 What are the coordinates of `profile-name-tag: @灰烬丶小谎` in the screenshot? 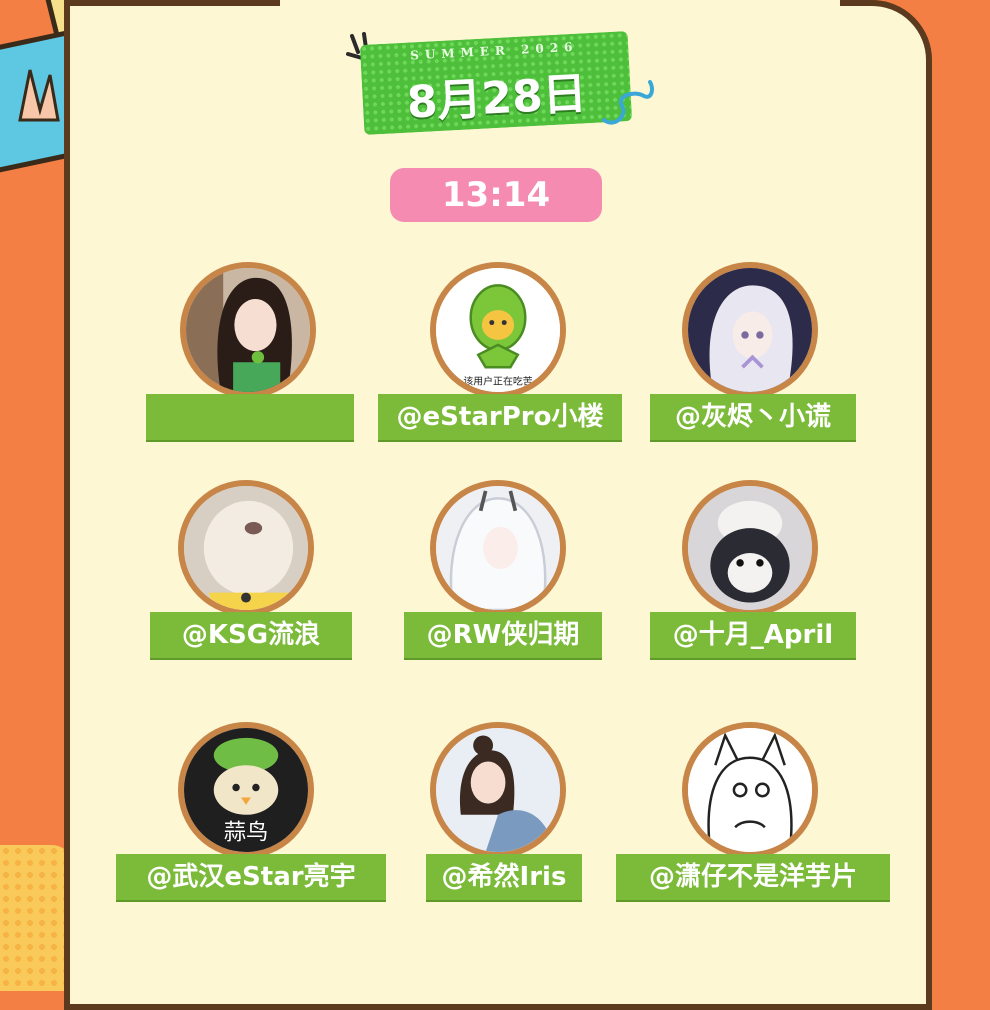 It's located at (753, 417).